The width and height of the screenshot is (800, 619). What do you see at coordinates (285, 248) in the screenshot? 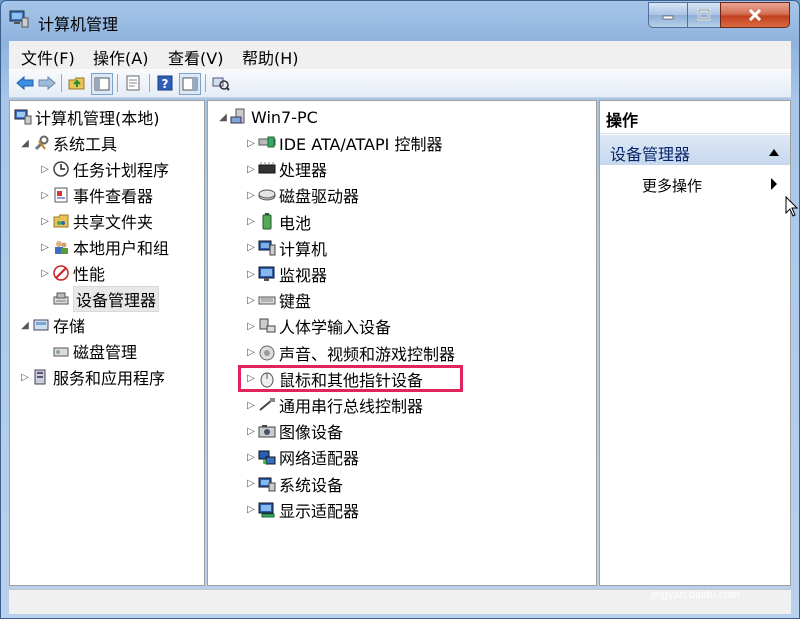
I see `device-category-row: ▷ 计算机` at bounding box center [285, 248].